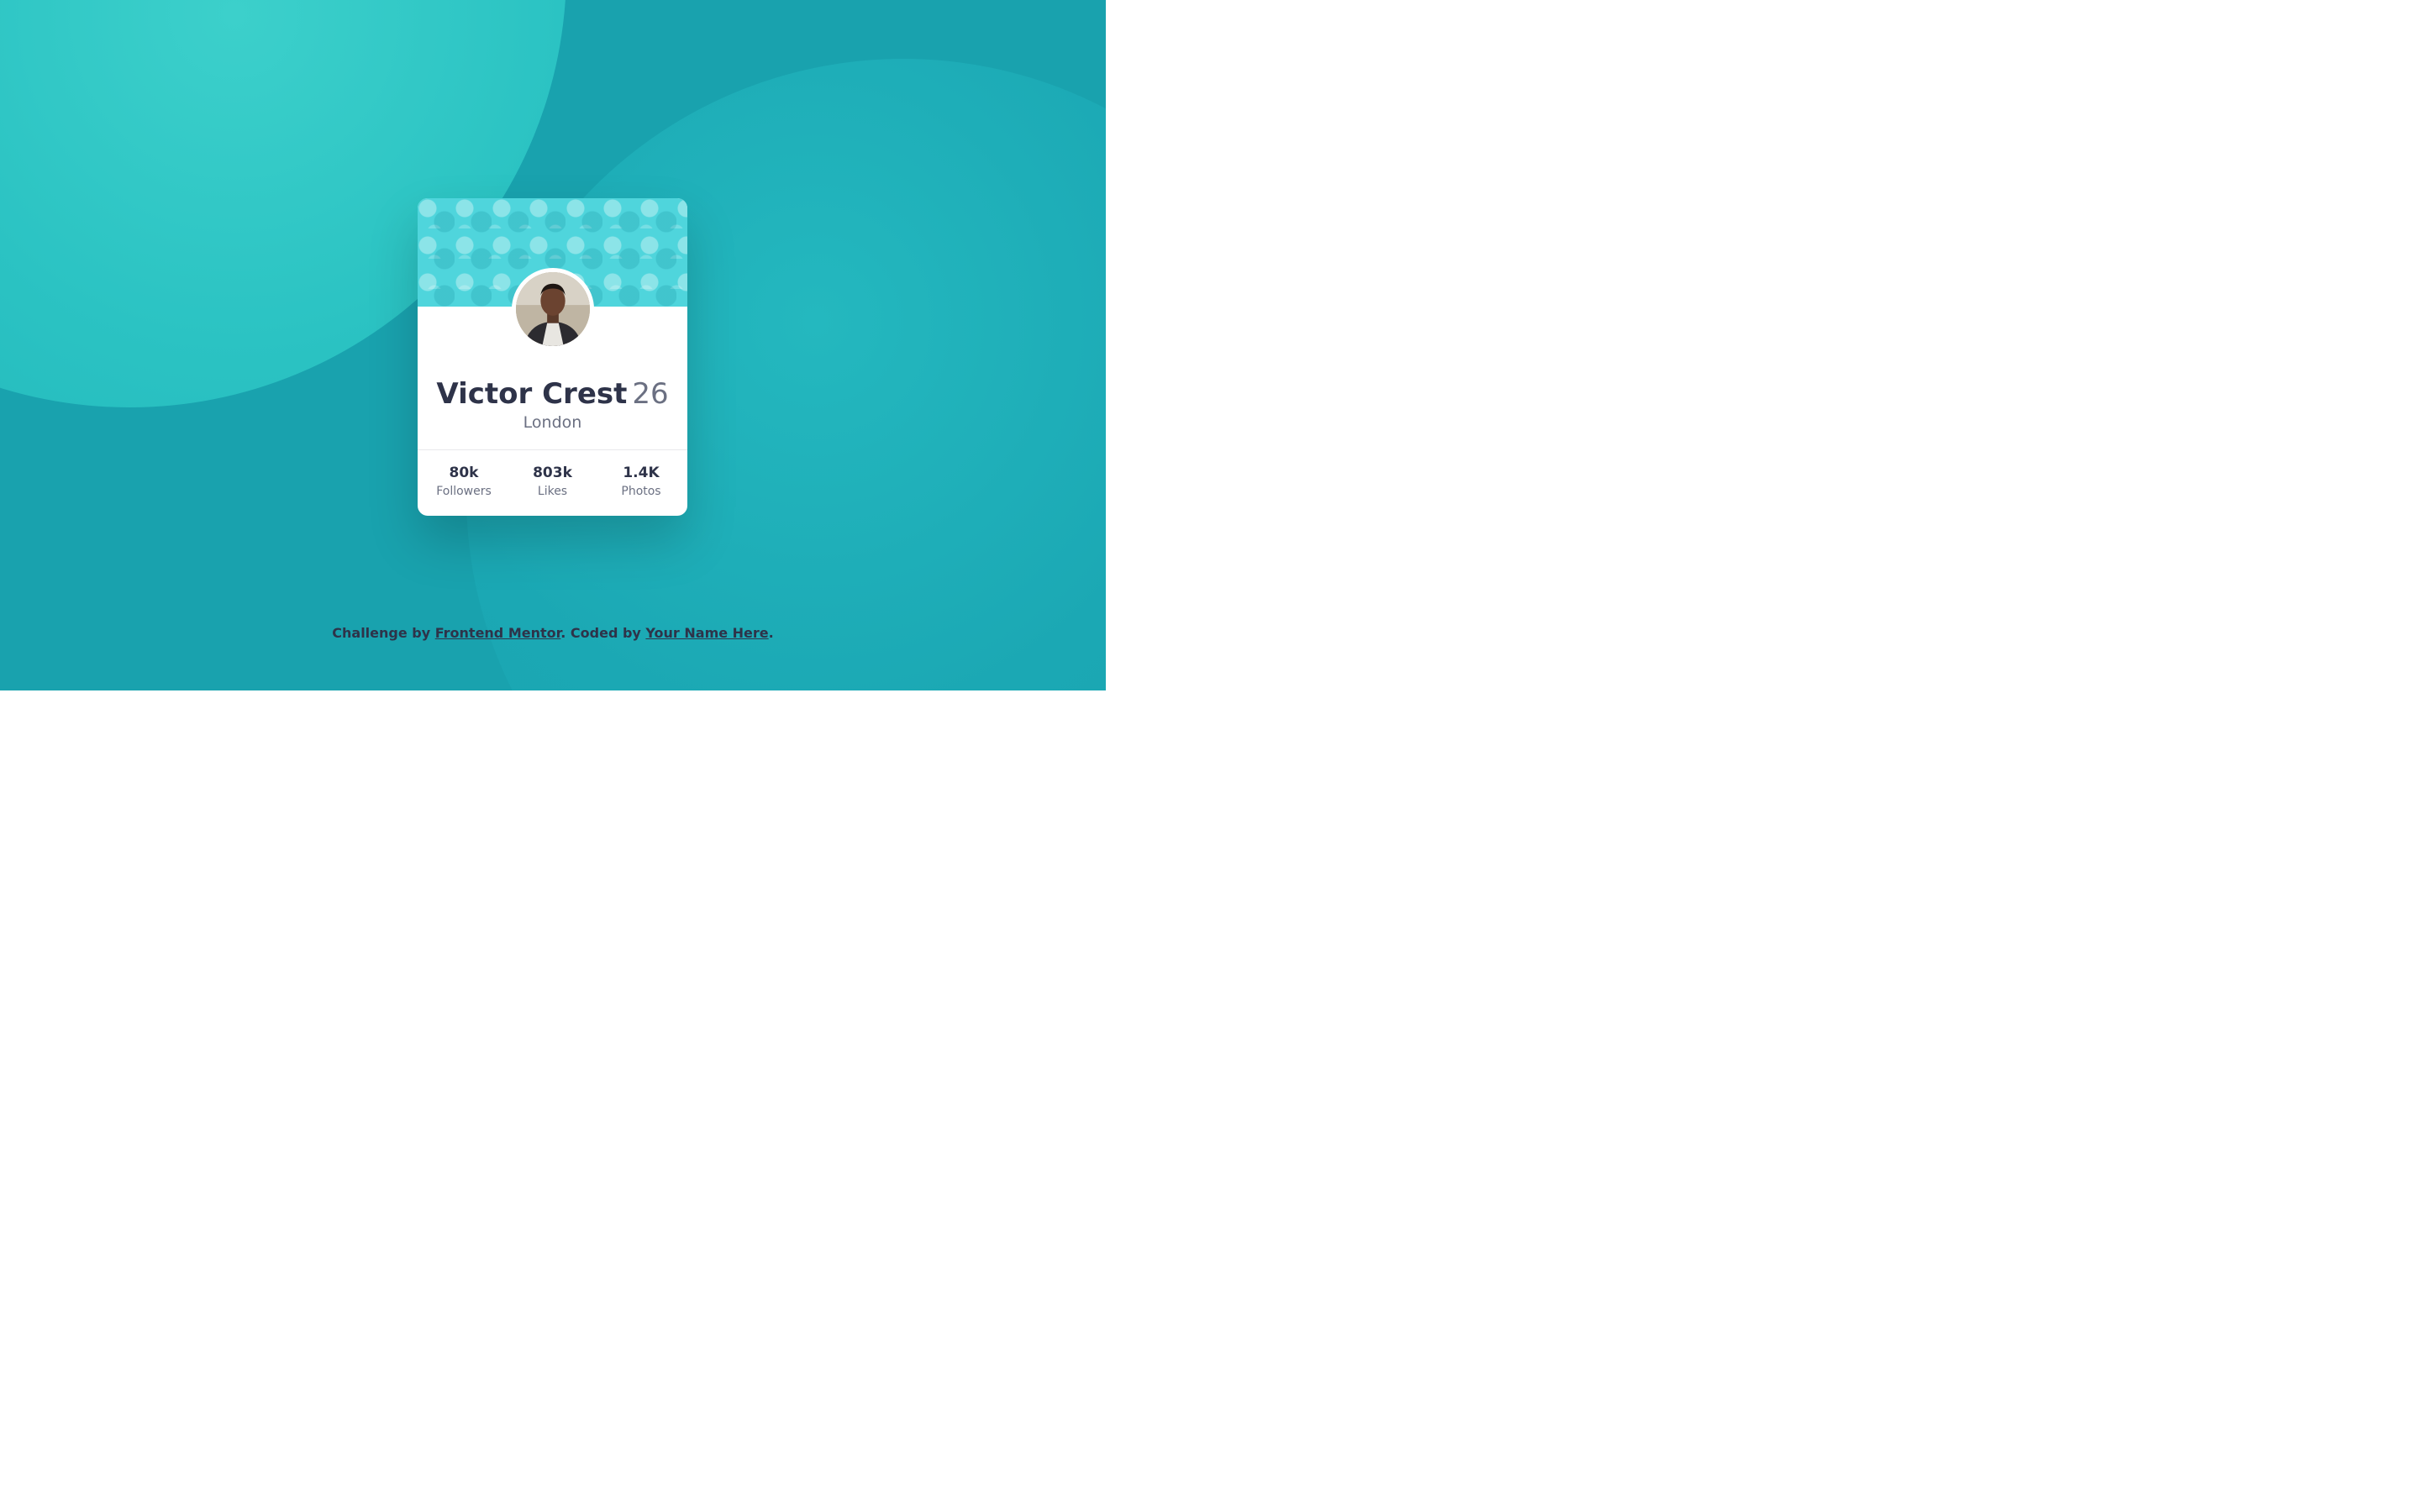 This screenshot has height=1512, width=2420. Describe the element at coordinates (552, 449) in the screenshot. I see `card-divider` at that location.